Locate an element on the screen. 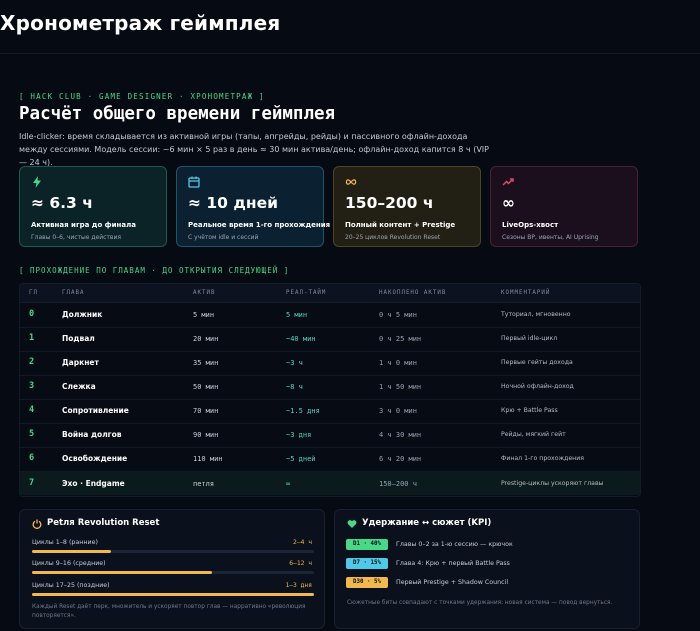 The image size is (700, 631). kpi-badge: D30 · 5% is located at coordinates (367, 582).